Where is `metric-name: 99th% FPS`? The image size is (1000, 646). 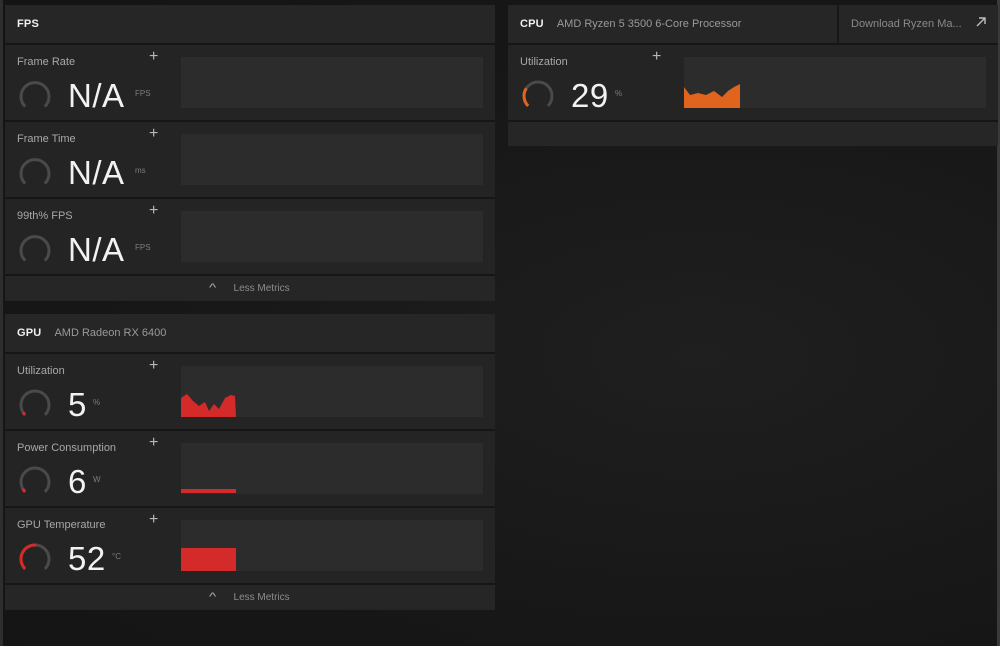
metric-name: 99th% FPS is located at coordinates (45, 216).